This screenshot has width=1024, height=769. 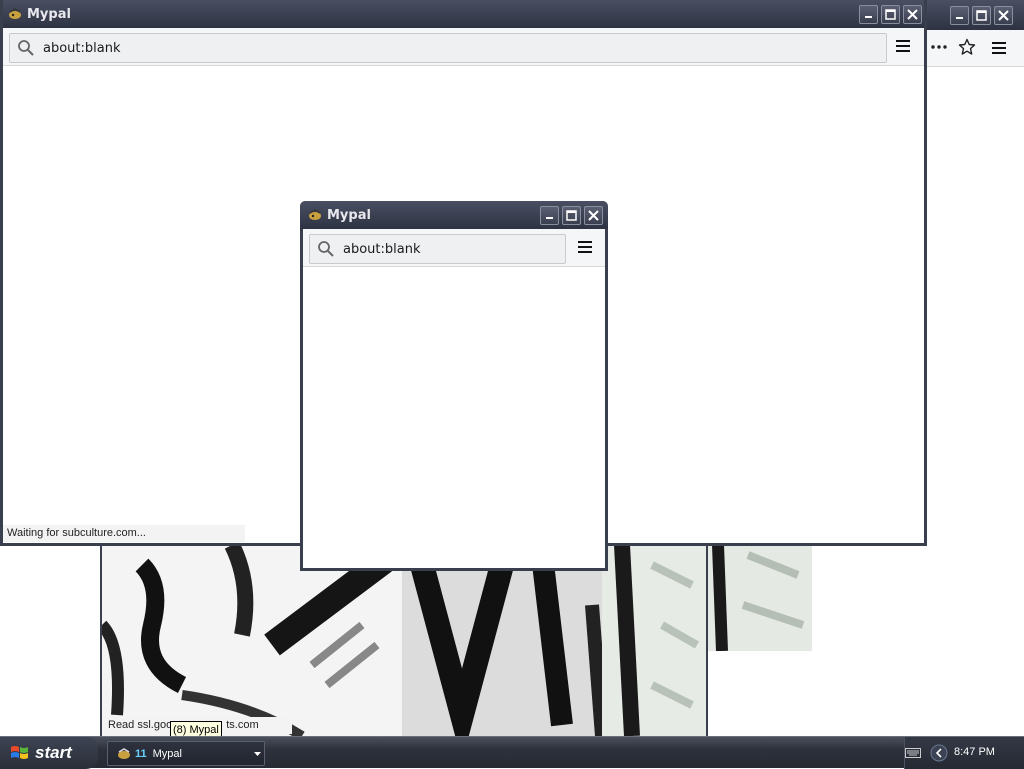 What do you see at coordinates (939, 47) in the screenshot?
I see `more-icon` at bounding box center [939, 47].